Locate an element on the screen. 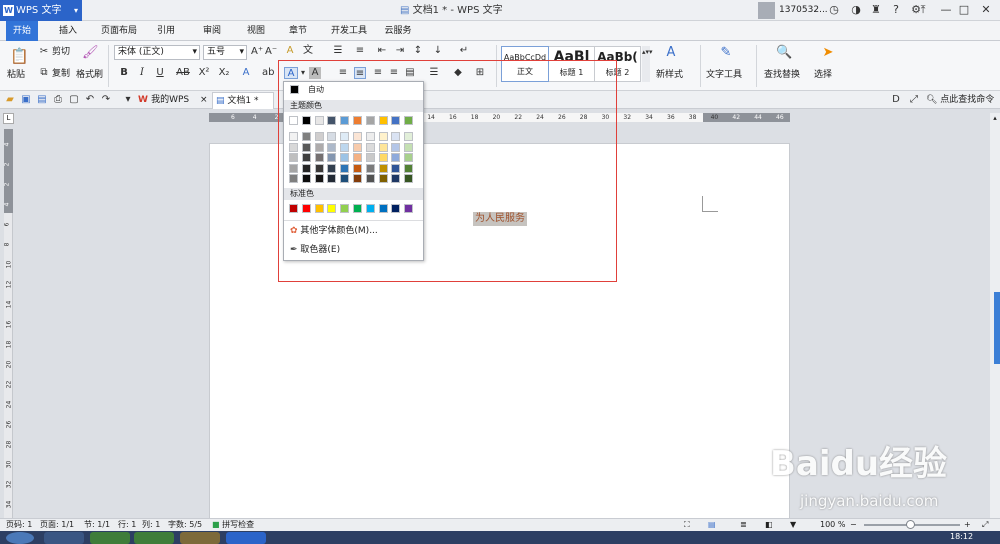  text-tools-icon: ✎ is located at coordinates (726, 54).